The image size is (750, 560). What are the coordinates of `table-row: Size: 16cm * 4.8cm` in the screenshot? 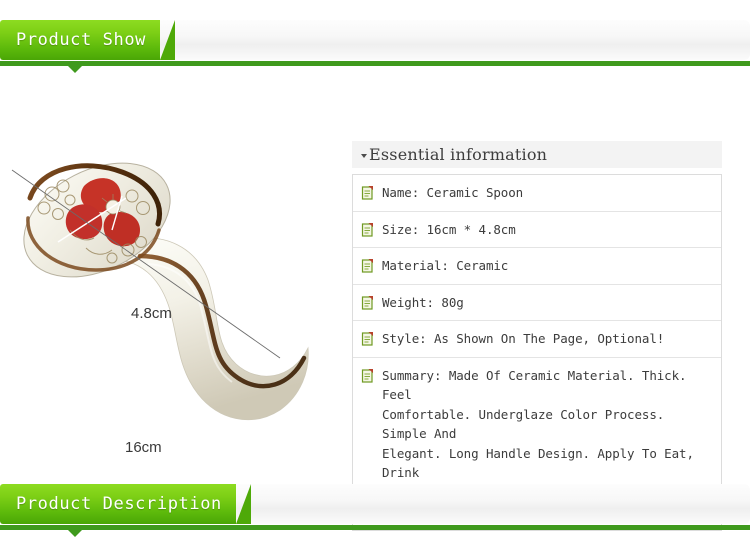 It's located at (537, 230).